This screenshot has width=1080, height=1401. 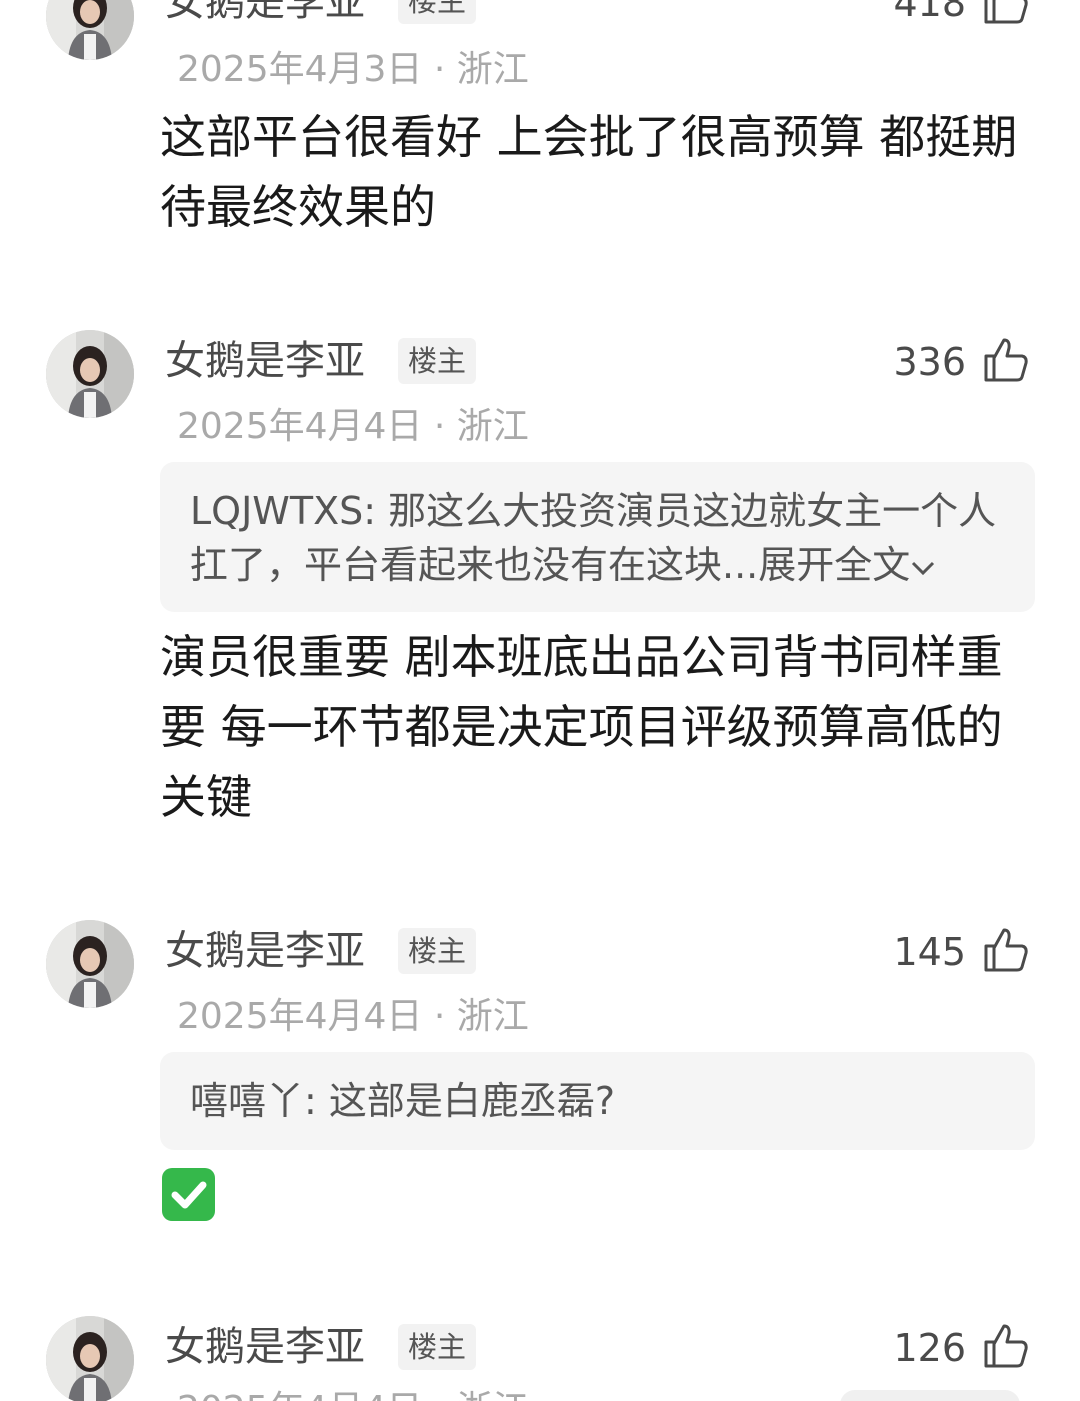 I want to click on like-count: 418, so click(x=929, y=12).